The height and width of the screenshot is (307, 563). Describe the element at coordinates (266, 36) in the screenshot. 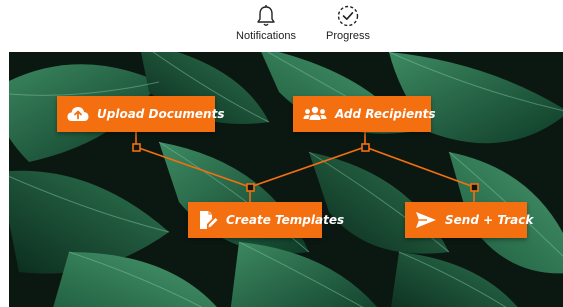

I see `nav-notifications-label: Notifications` at that location.